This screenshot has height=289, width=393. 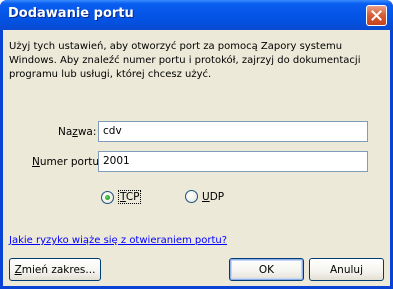 What do you see at coordinates (71, 13) in the screenshot?
I see `window-title: Dodawanie portu` at bounding box center [71, 13].